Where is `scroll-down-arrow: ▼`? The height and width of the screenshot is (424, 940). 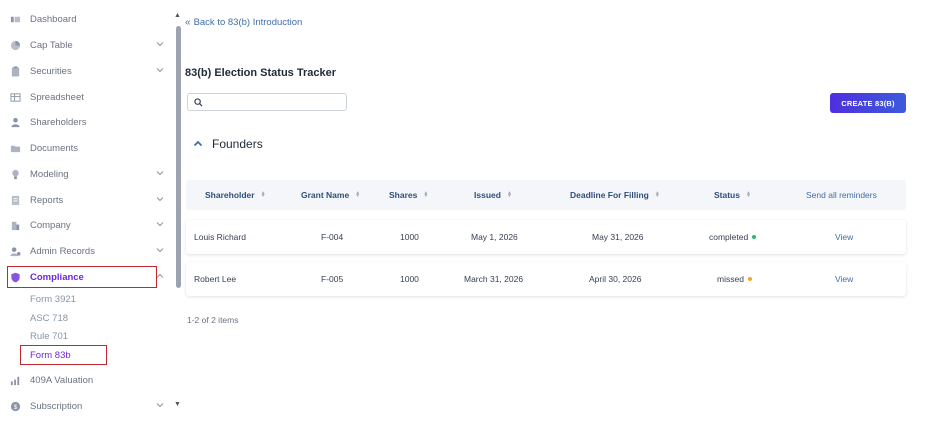 scroll-down-arrow: ▼ is located at coordinates (177, 404).